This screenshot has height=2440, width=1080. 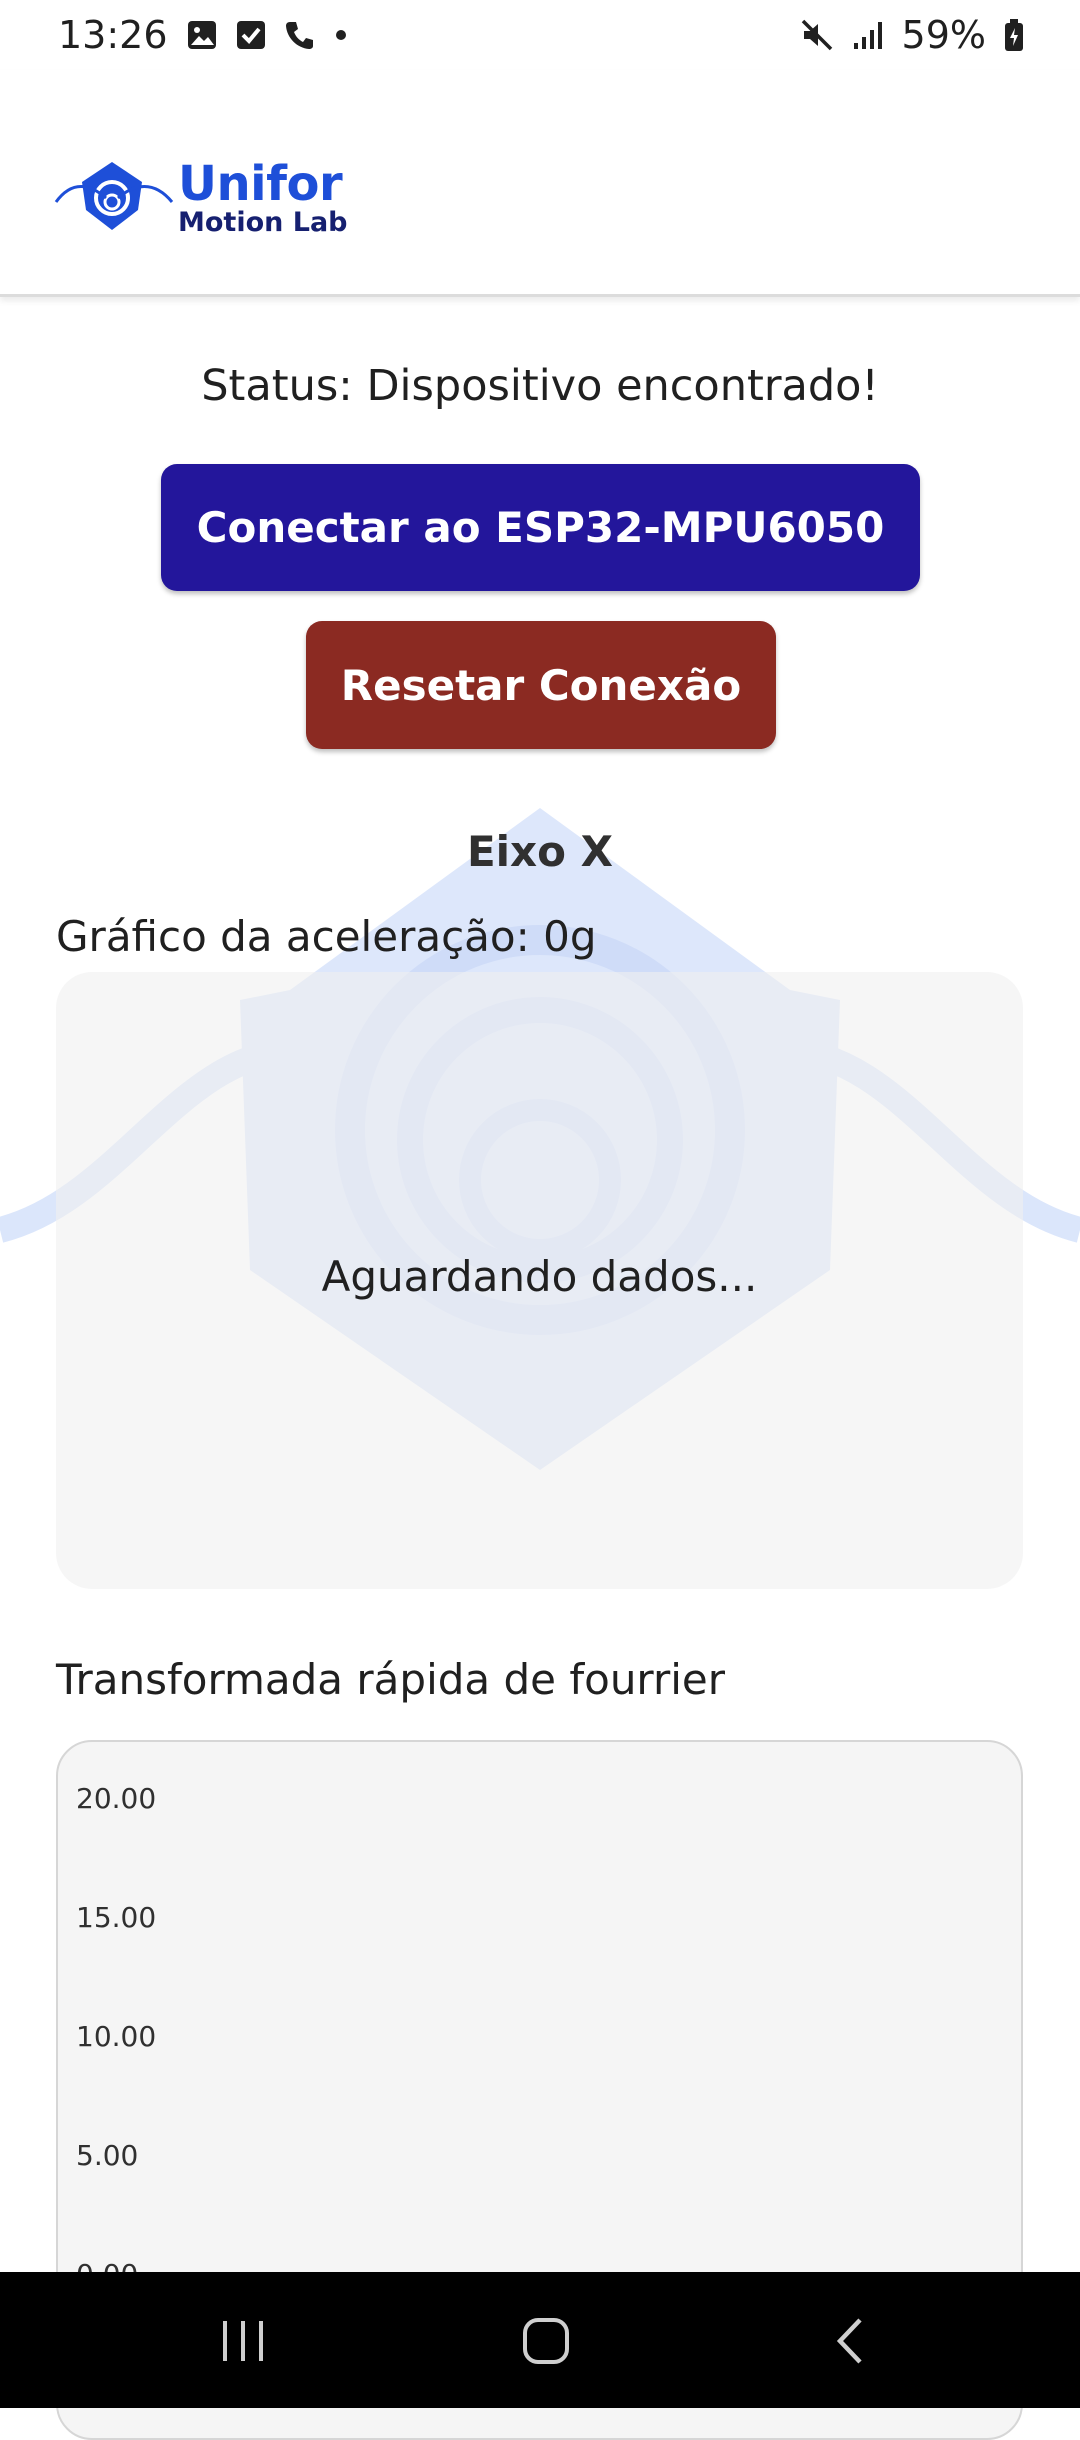 What do you see at coordinates (260, 184) in the screenshot?
I see `logo-title: Unifor` at bounding box center [260, 184].